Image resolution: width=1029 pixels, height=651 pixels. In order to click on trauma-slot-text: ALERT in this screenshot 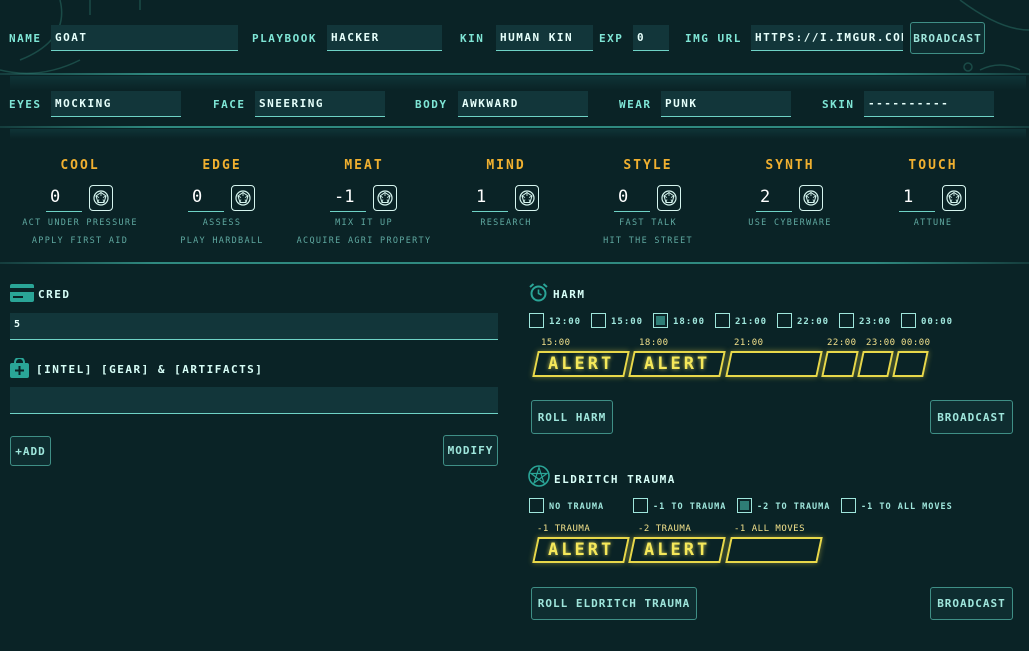, I will do `click(677, 550)`.